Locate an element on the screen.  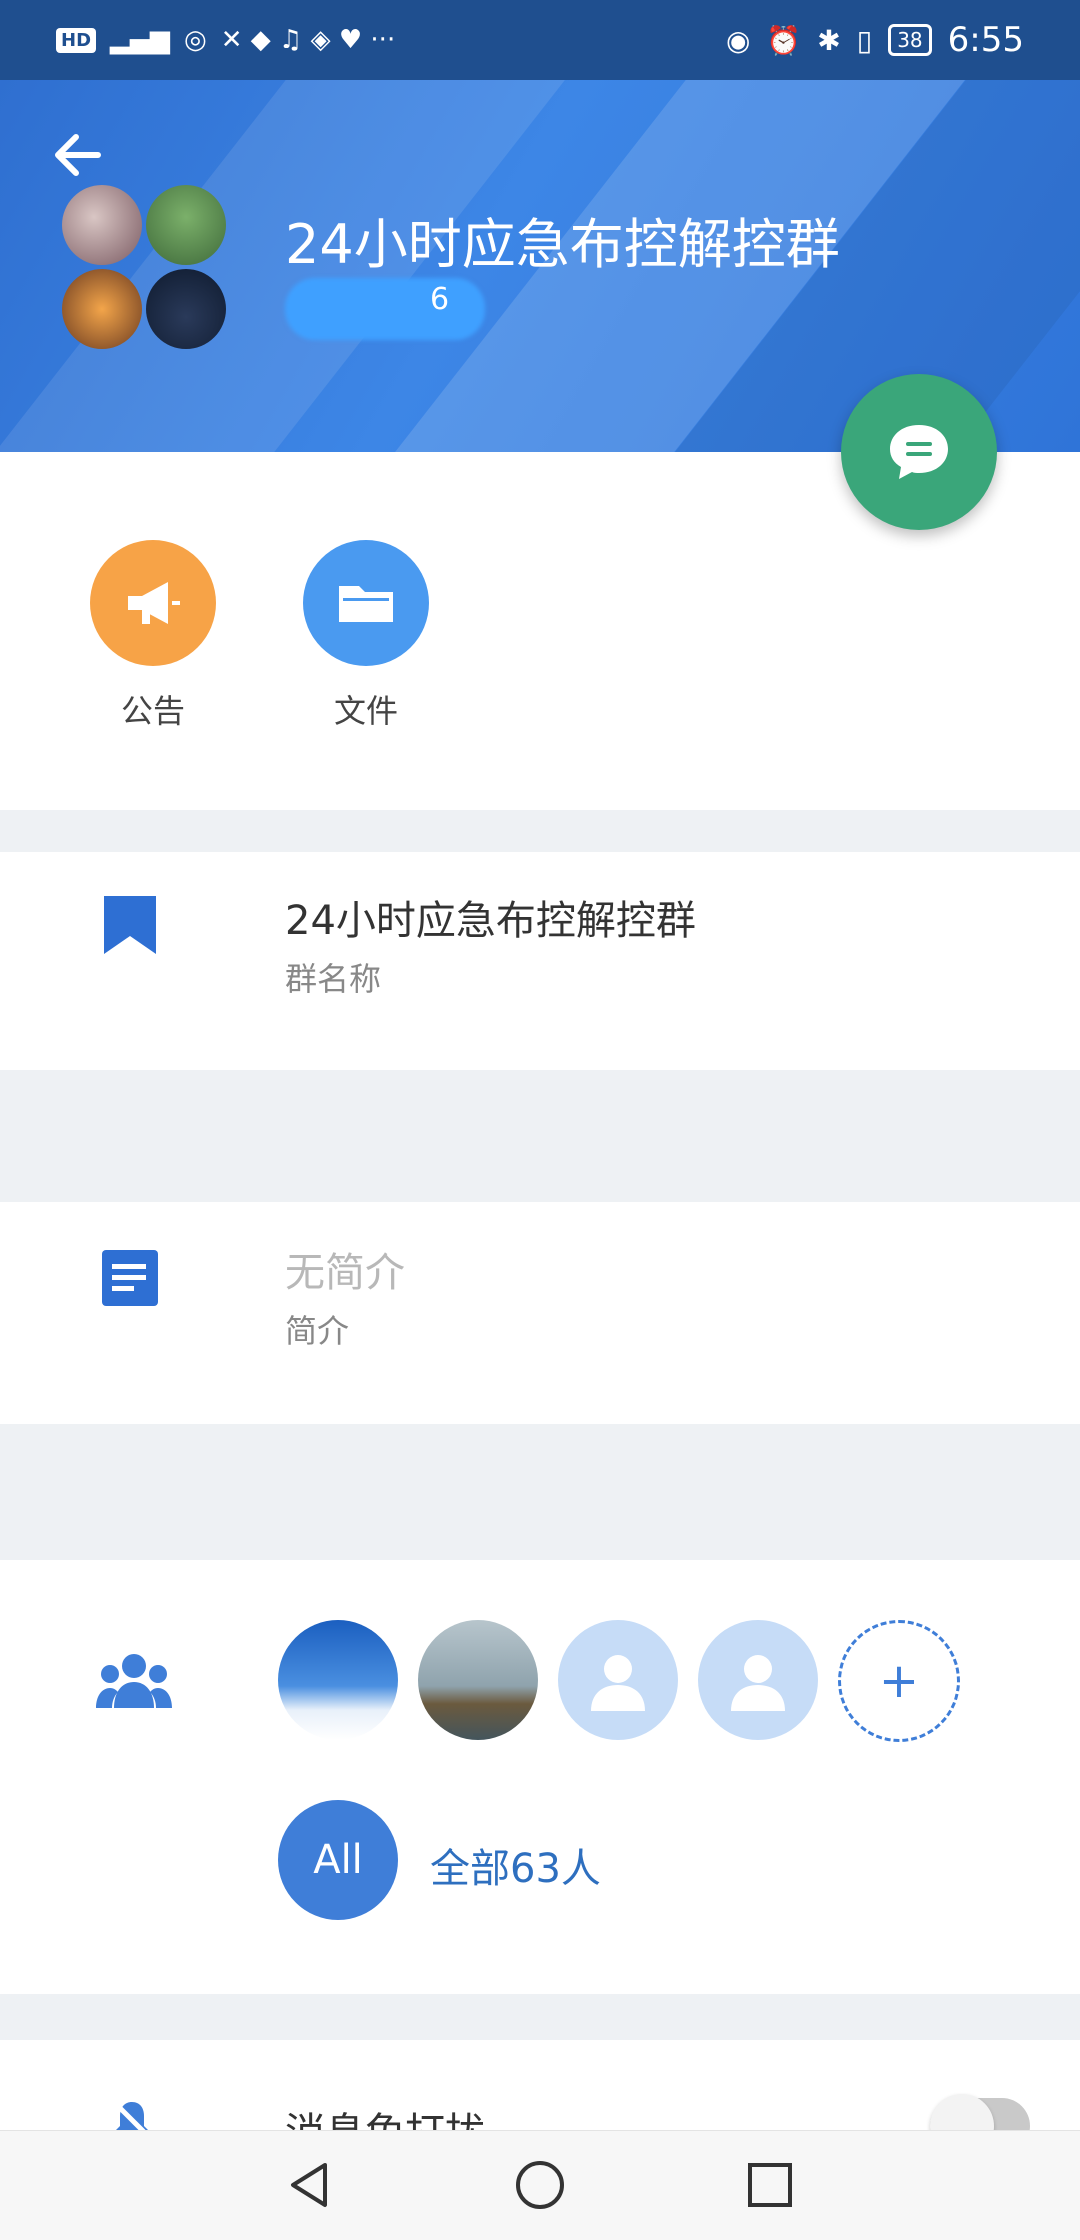
back-button is located at coordinates (78, 155).